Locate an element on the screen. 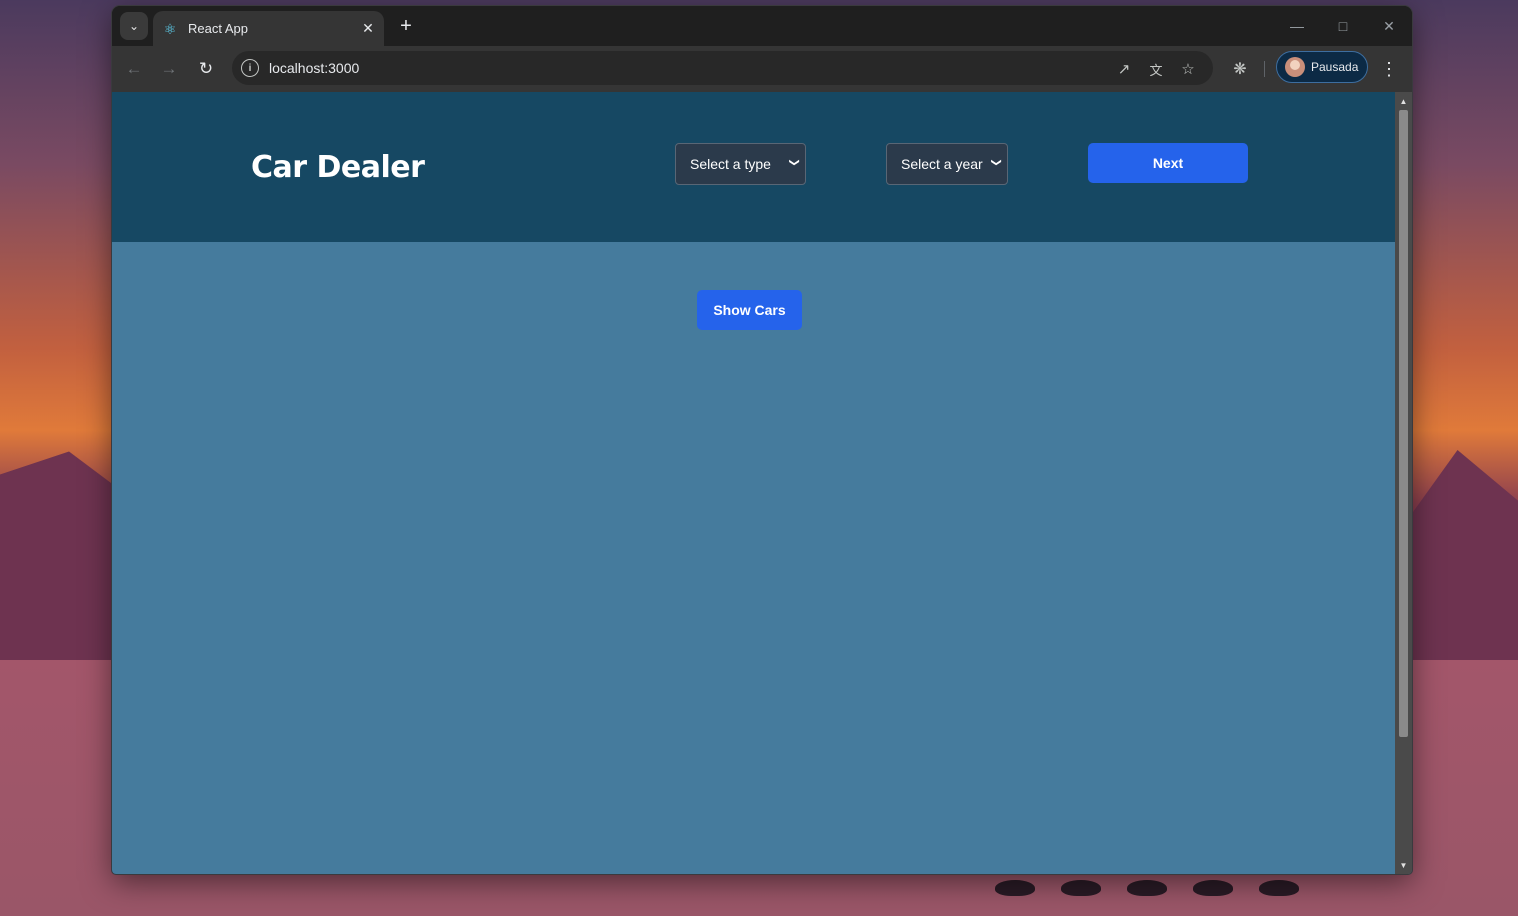 The height and width of the screenshot is (916, 1518). tab-title: React App is located at coordinates (218, 28).